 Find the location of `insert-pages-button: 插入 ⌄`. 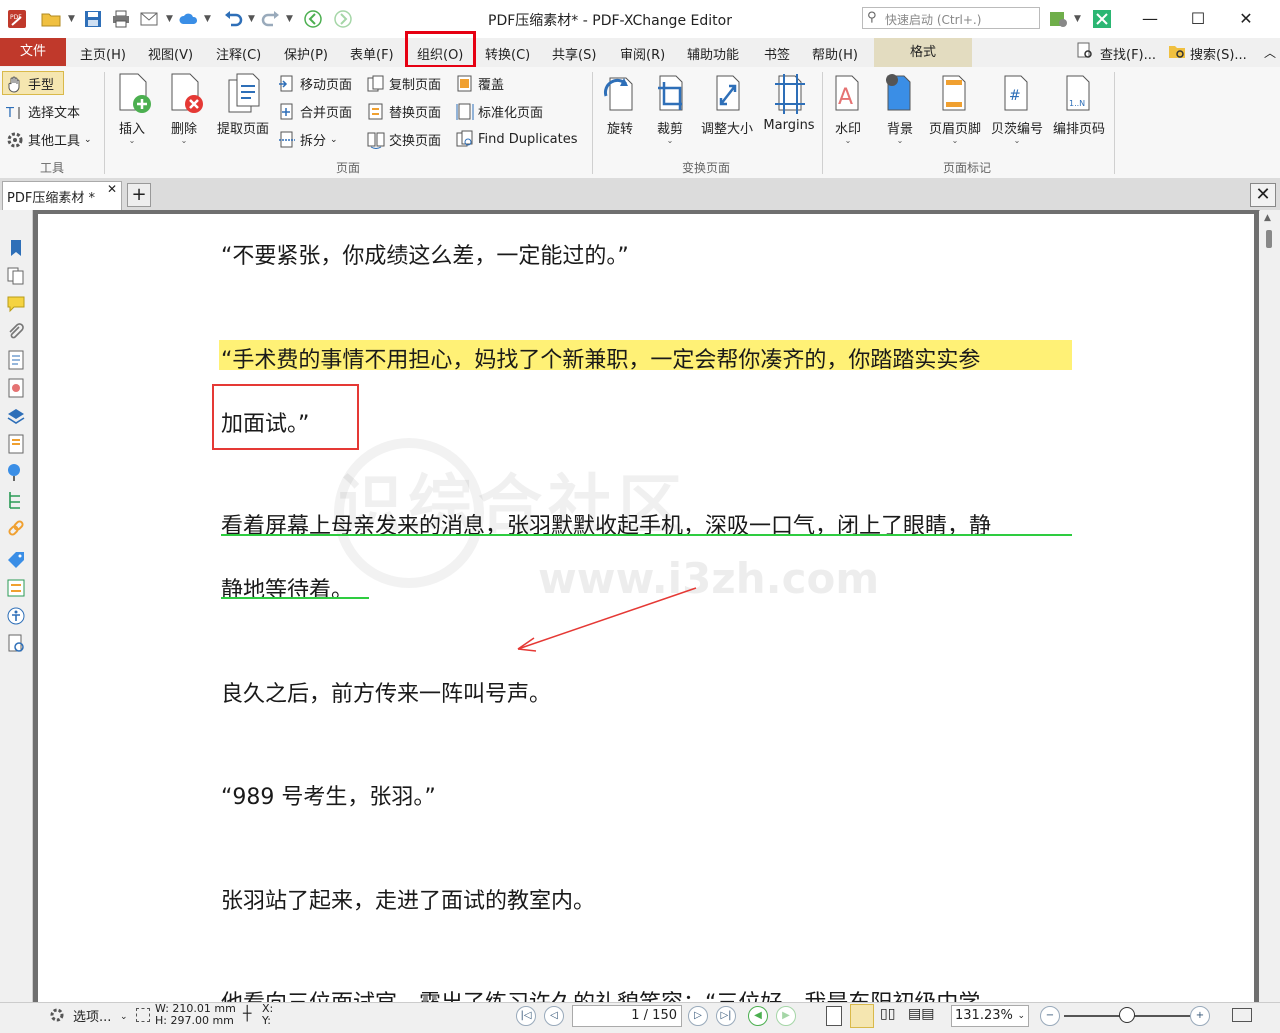

insert-pages-button: 插入 ⌄ is located at coordinates (132, 108).